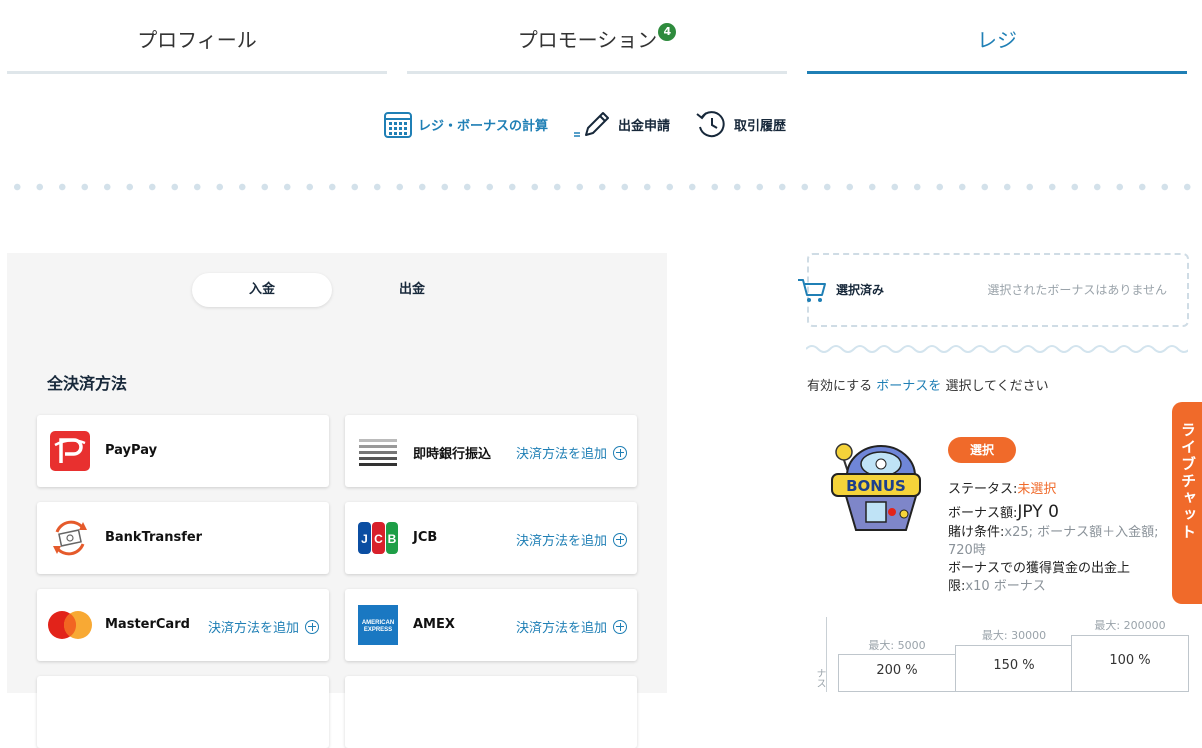  What do you see at coordinates (412, 290) in the screenshot?
I see `withdraw-toggle: 出金` at bounding box center [412, 290].